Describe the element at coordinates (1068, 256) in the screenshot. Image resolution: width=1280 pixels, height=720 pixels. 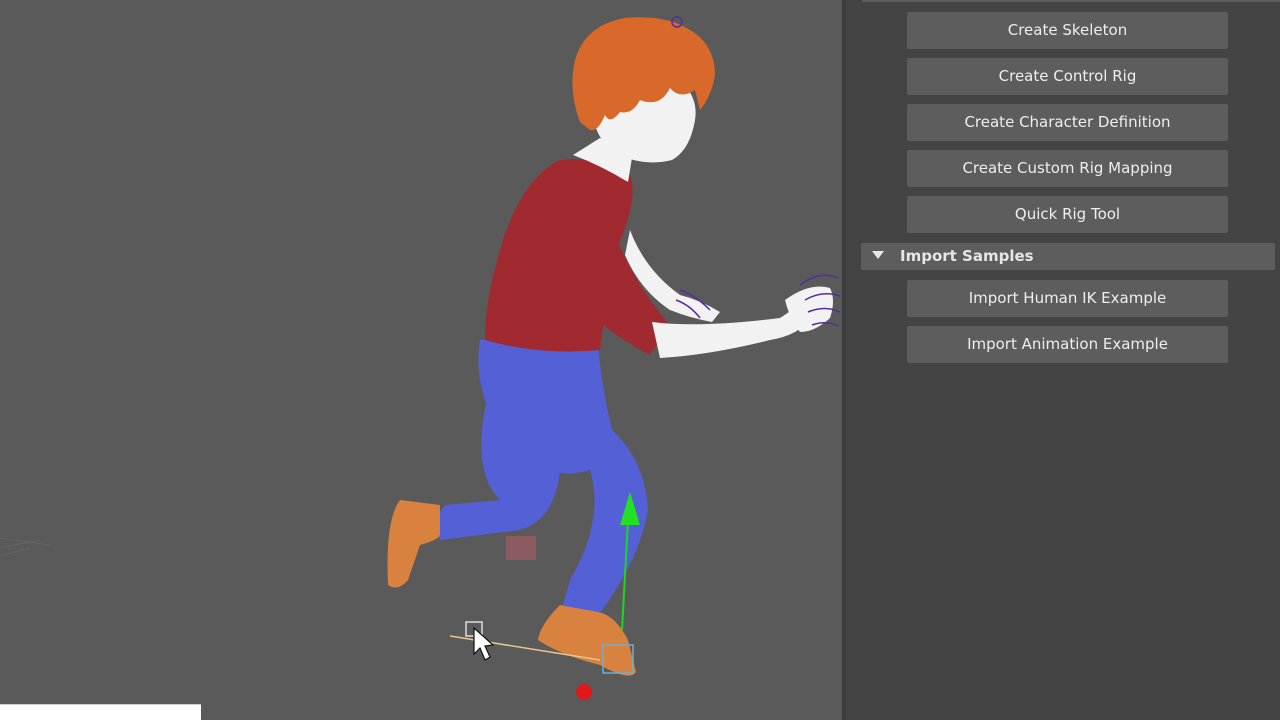
I see `import-samples-header: Import Samples` at that location.